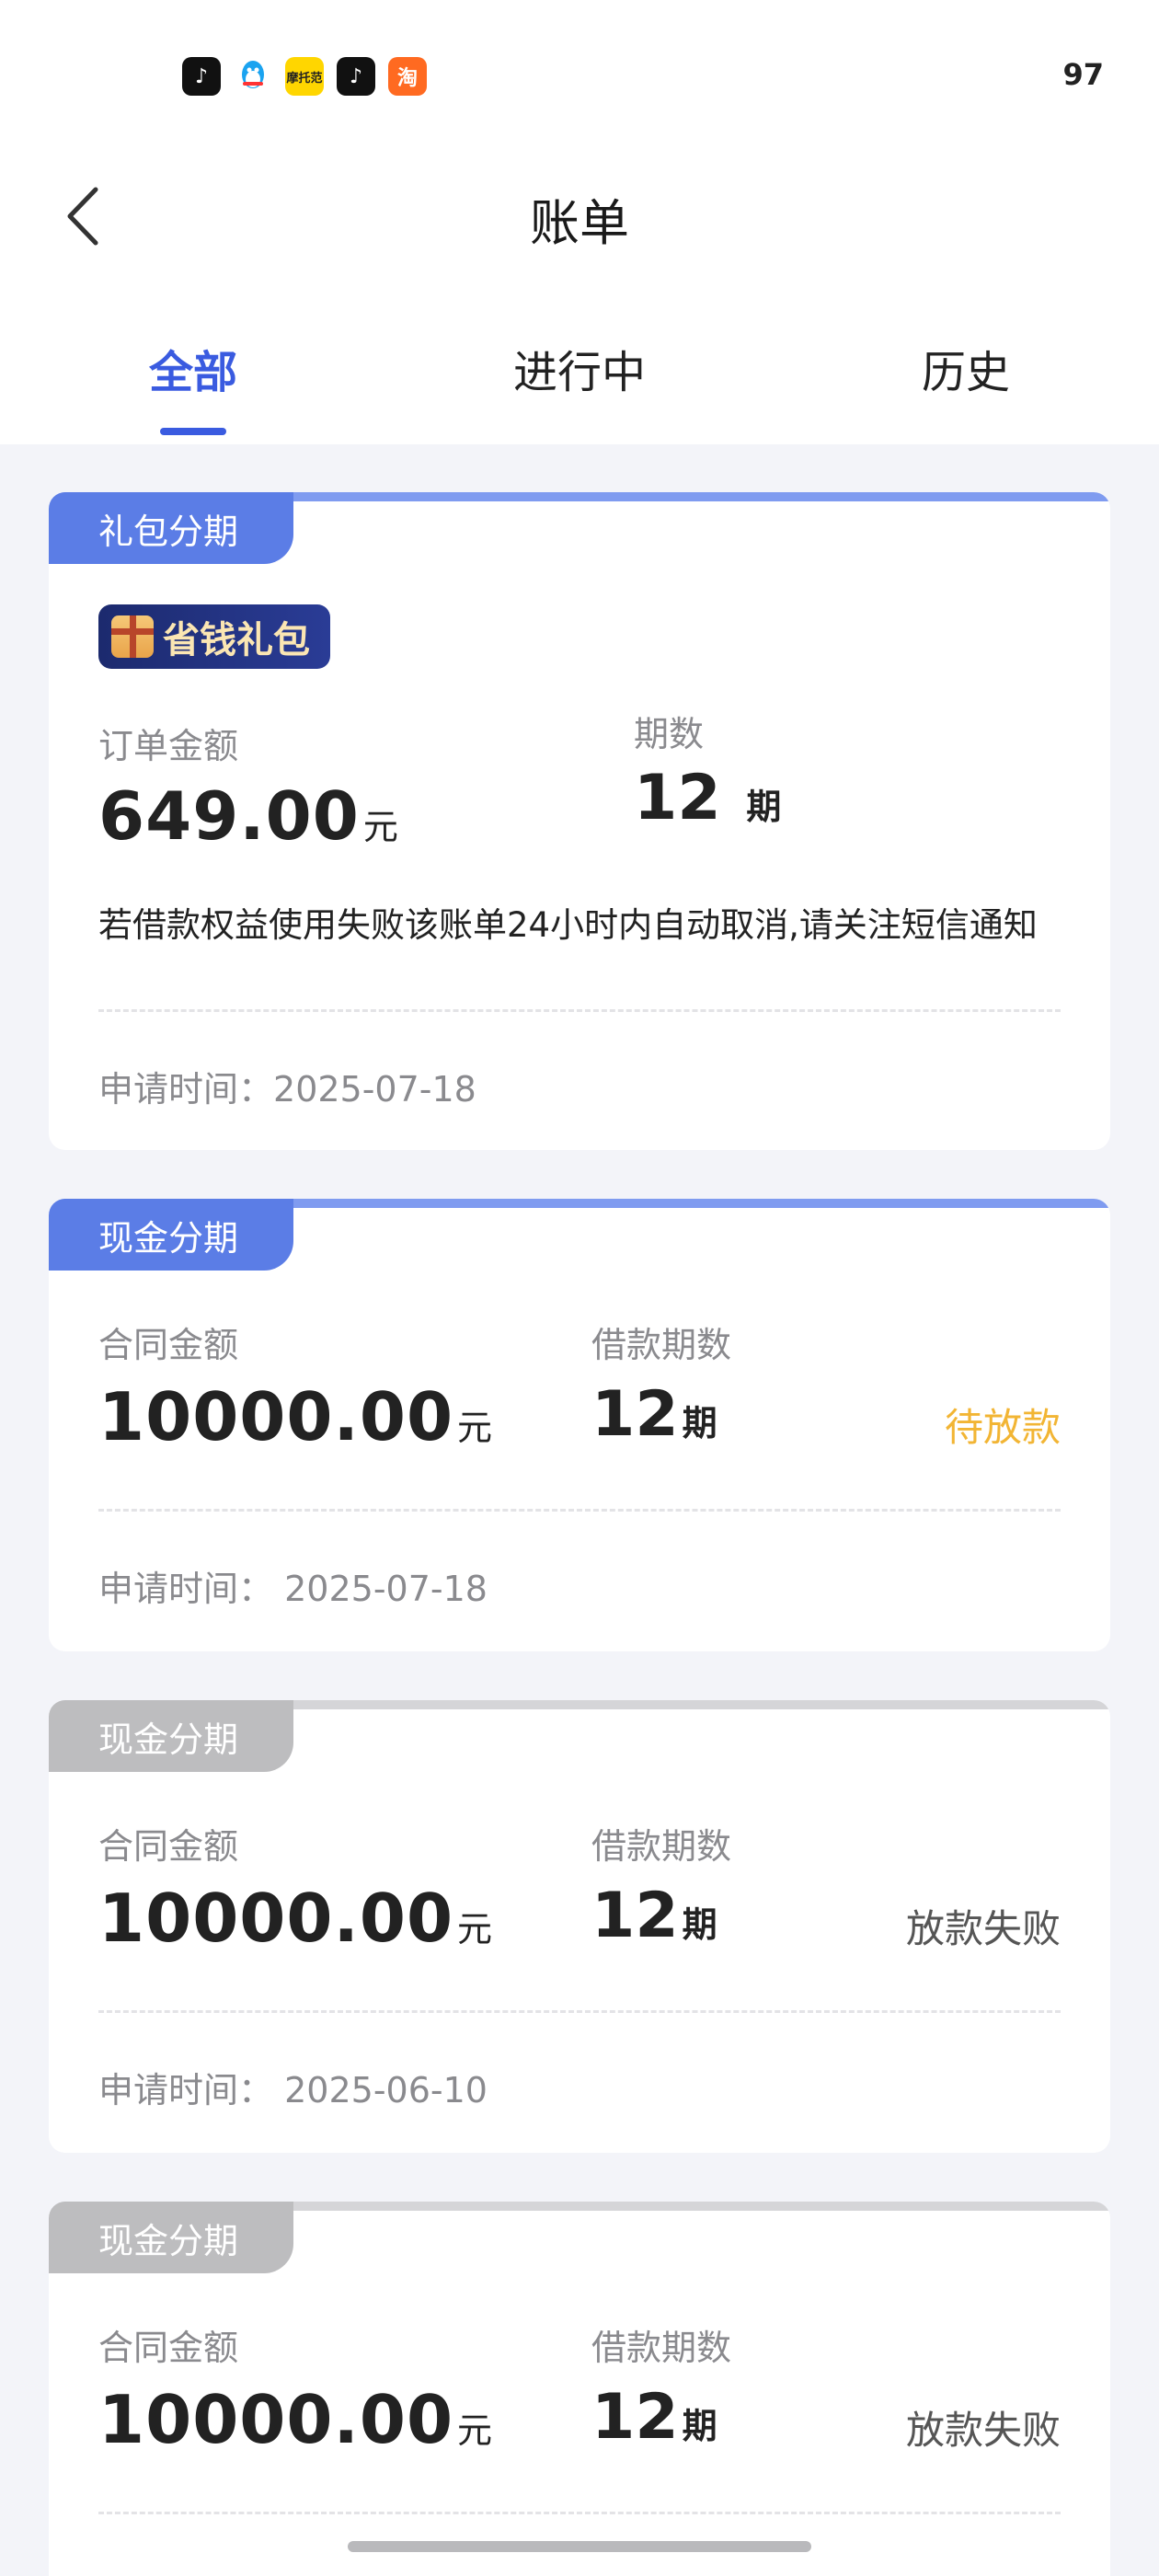 This screenshot has width=1159, height=2576. I want to click on status-bar: ♪ 摩托范 ♪ 淘 97, so click(579, 69).